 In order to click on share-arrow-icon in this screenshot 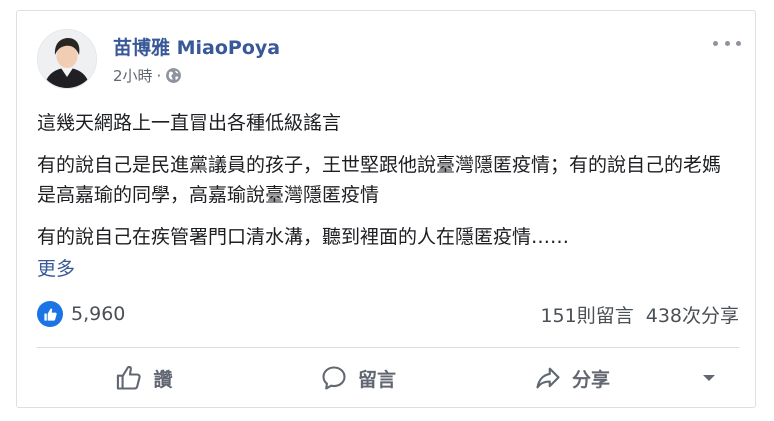, I will do `click(548, 378)`.